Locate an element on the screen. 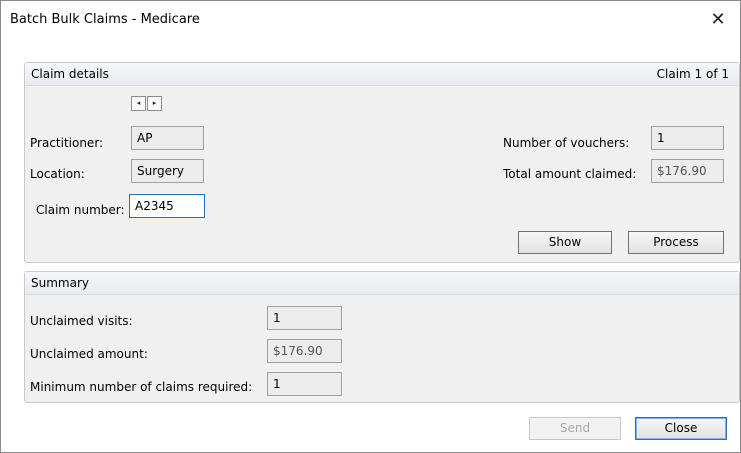 The height and width of the screenshot is (453, 741). close-button-label: Close is located at coordinates (681, 428).